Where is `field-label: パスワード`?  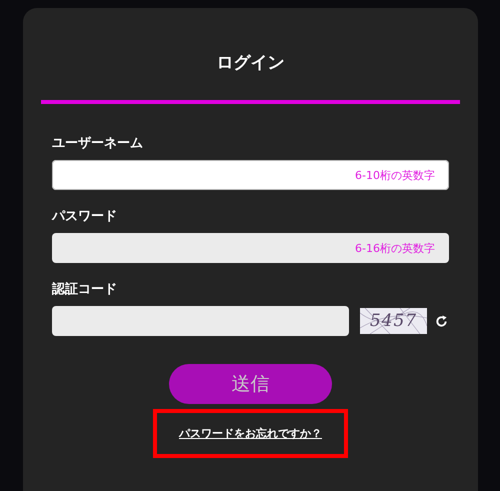
field-label: パスワード is located at coordinates (85, 217).